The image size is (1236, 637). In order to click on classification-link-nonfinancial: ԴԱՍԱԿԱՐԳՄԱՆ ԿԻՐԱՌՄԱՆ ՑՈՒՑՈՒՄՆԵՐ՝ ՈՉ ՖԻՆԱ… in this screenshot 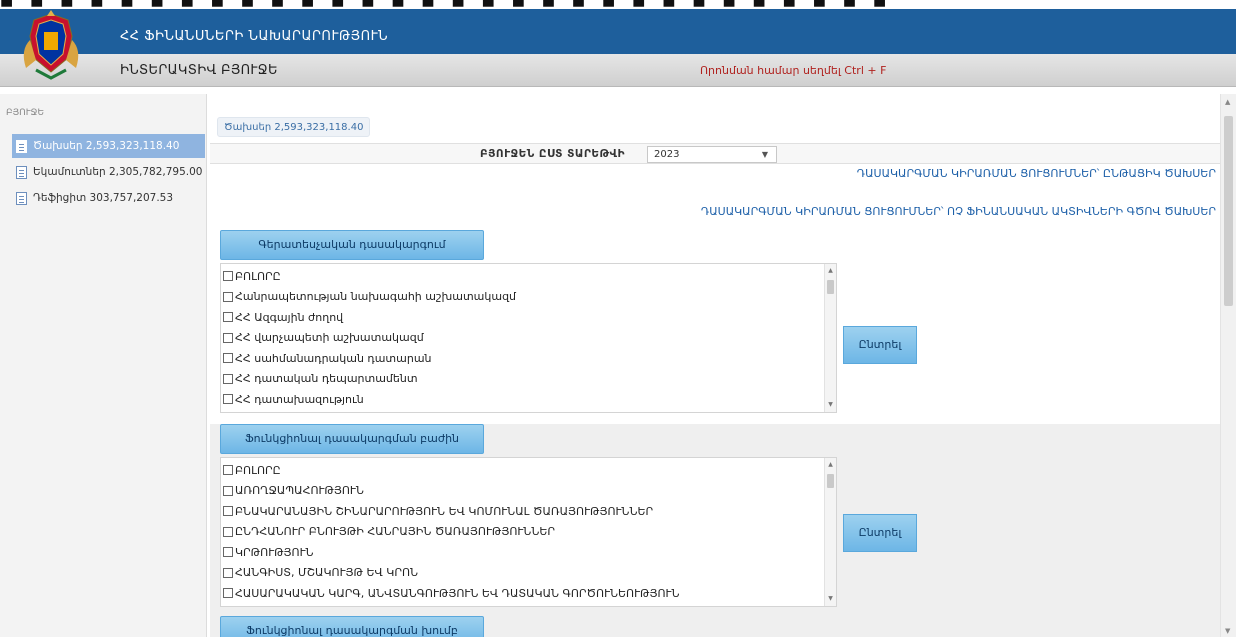, I will do `click(958, 211)`.